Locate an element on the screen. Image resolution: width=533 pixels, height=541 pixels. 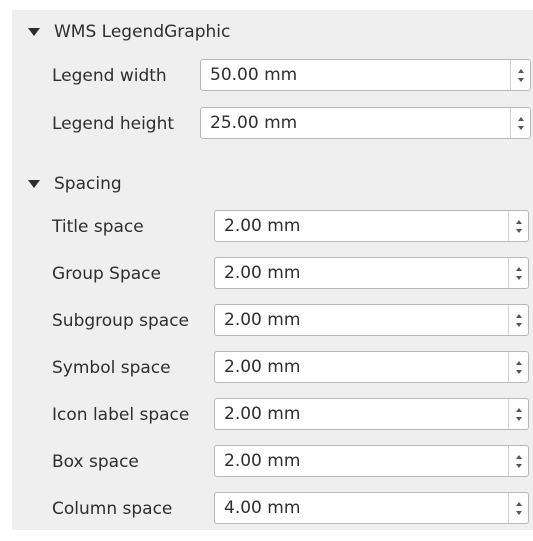
symbol-space-spinbox: 2.00 mm is located at coordinates (371, 367).